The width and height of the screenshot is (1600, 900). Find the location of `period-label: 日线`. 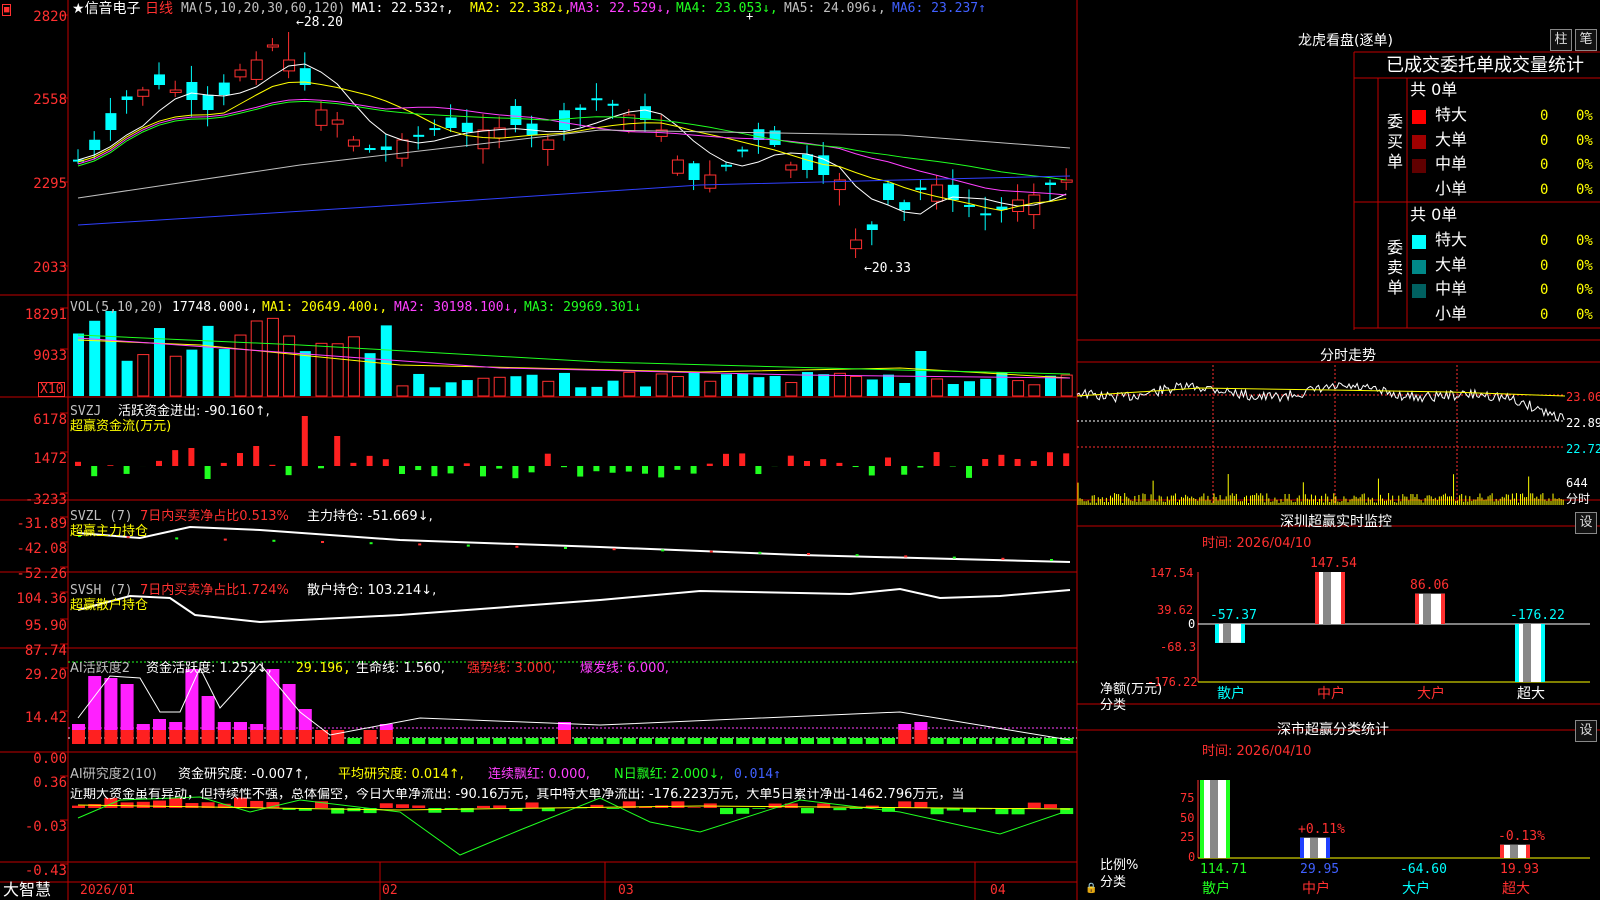

period-label: 日线 is located at coordinates (159, 9).